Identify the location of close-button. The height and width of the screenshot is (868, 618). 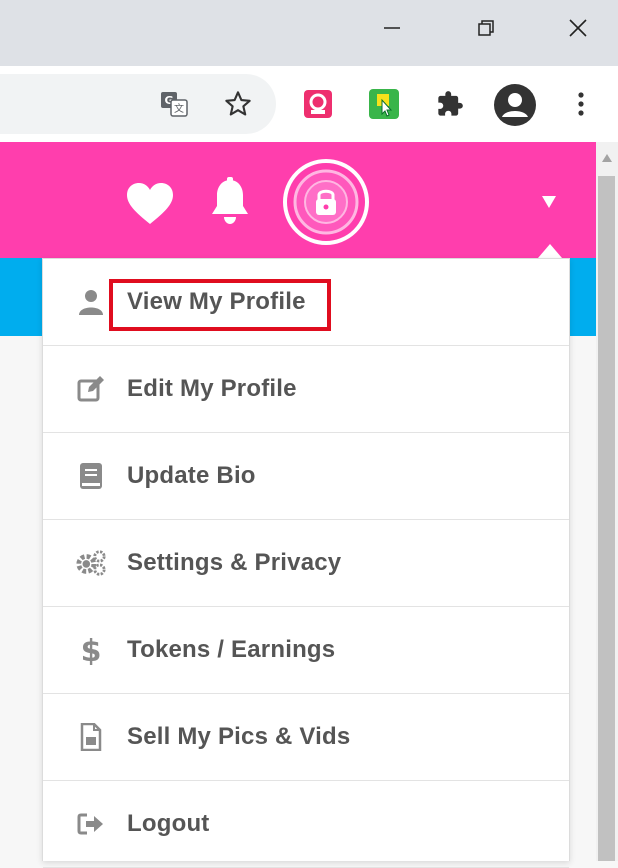
(578, 28).